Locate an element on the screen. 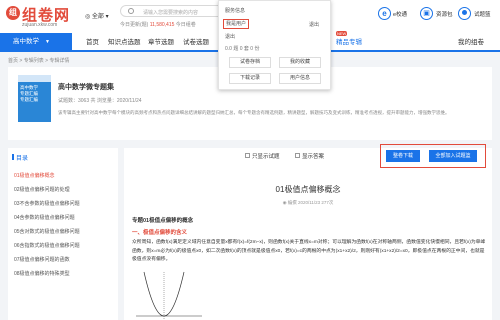 The height and width of the screenshot is (320, 500). toc-item: 04含参数的极值点偏移问题 is located at coordinates (44, 217).